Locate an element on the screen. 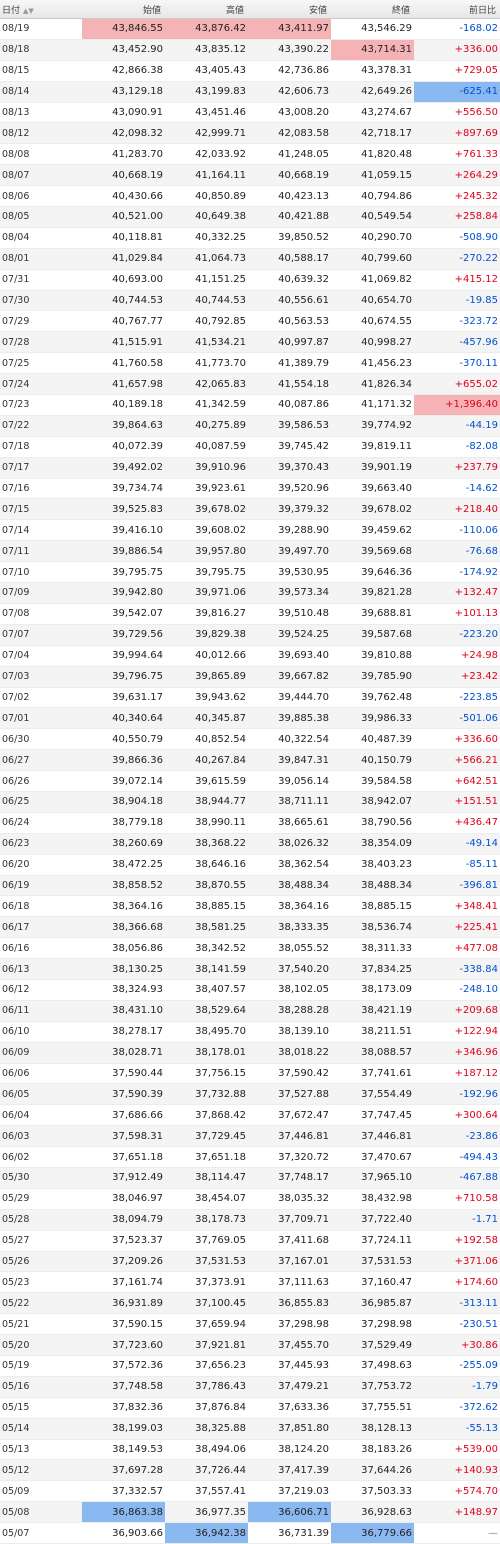  cell-date: 06/24 is located at coordinates (41, 823).